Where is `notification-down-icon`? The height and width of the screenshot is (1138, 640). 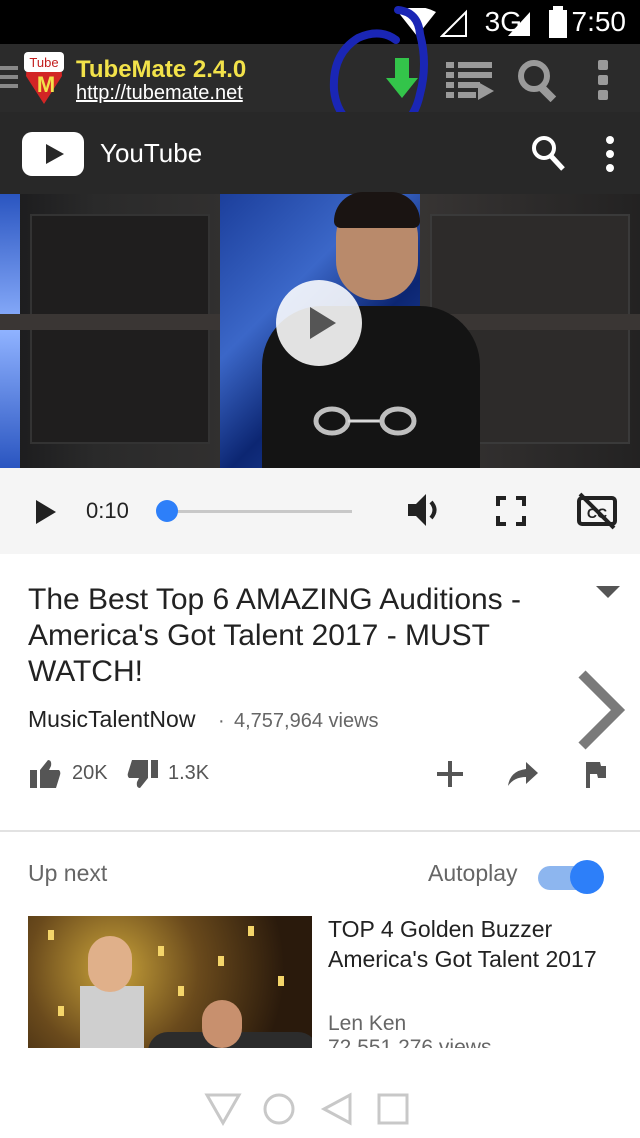 notification-down-icon is located at coordinates (223, 1109).